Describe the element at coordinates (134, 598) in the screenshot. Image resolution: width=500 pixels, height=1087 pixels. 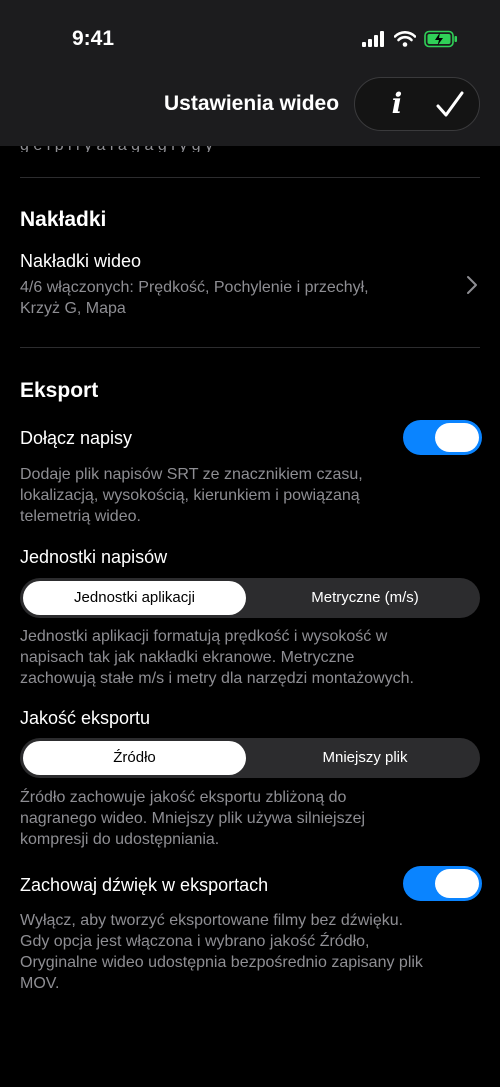
I see `segment-app-units: Jednostki aplikacji` at that location.